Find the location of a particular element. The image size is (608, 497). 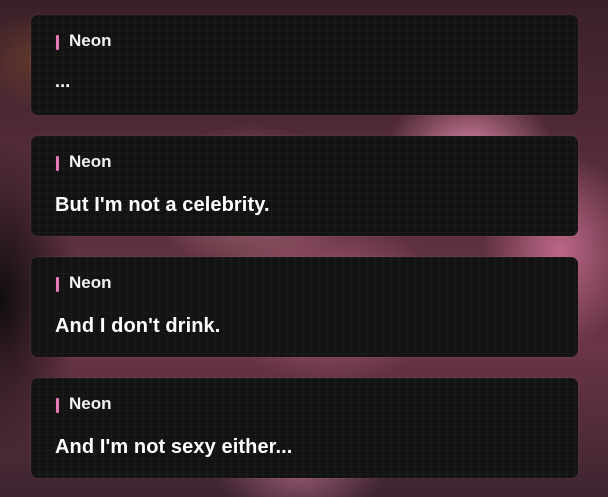

dialogue-text: But I'm not a celebrity. is located at coordinates (162, 205).